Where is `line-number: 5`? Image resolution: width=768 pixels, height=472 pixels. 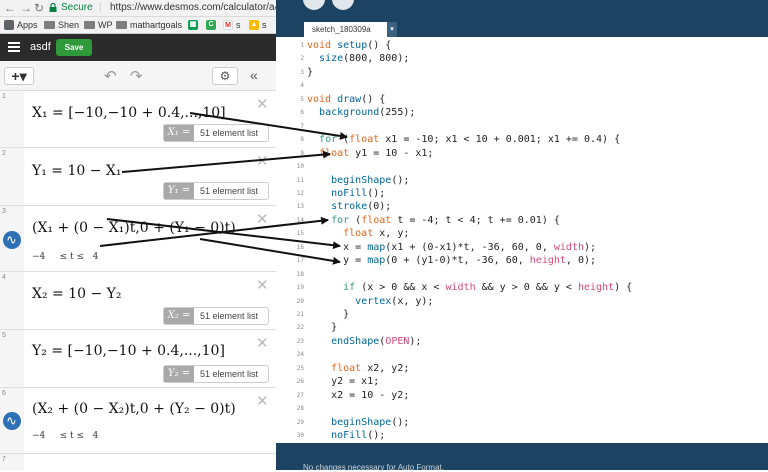 line-number: 5 is located at coordinates (302, 99).